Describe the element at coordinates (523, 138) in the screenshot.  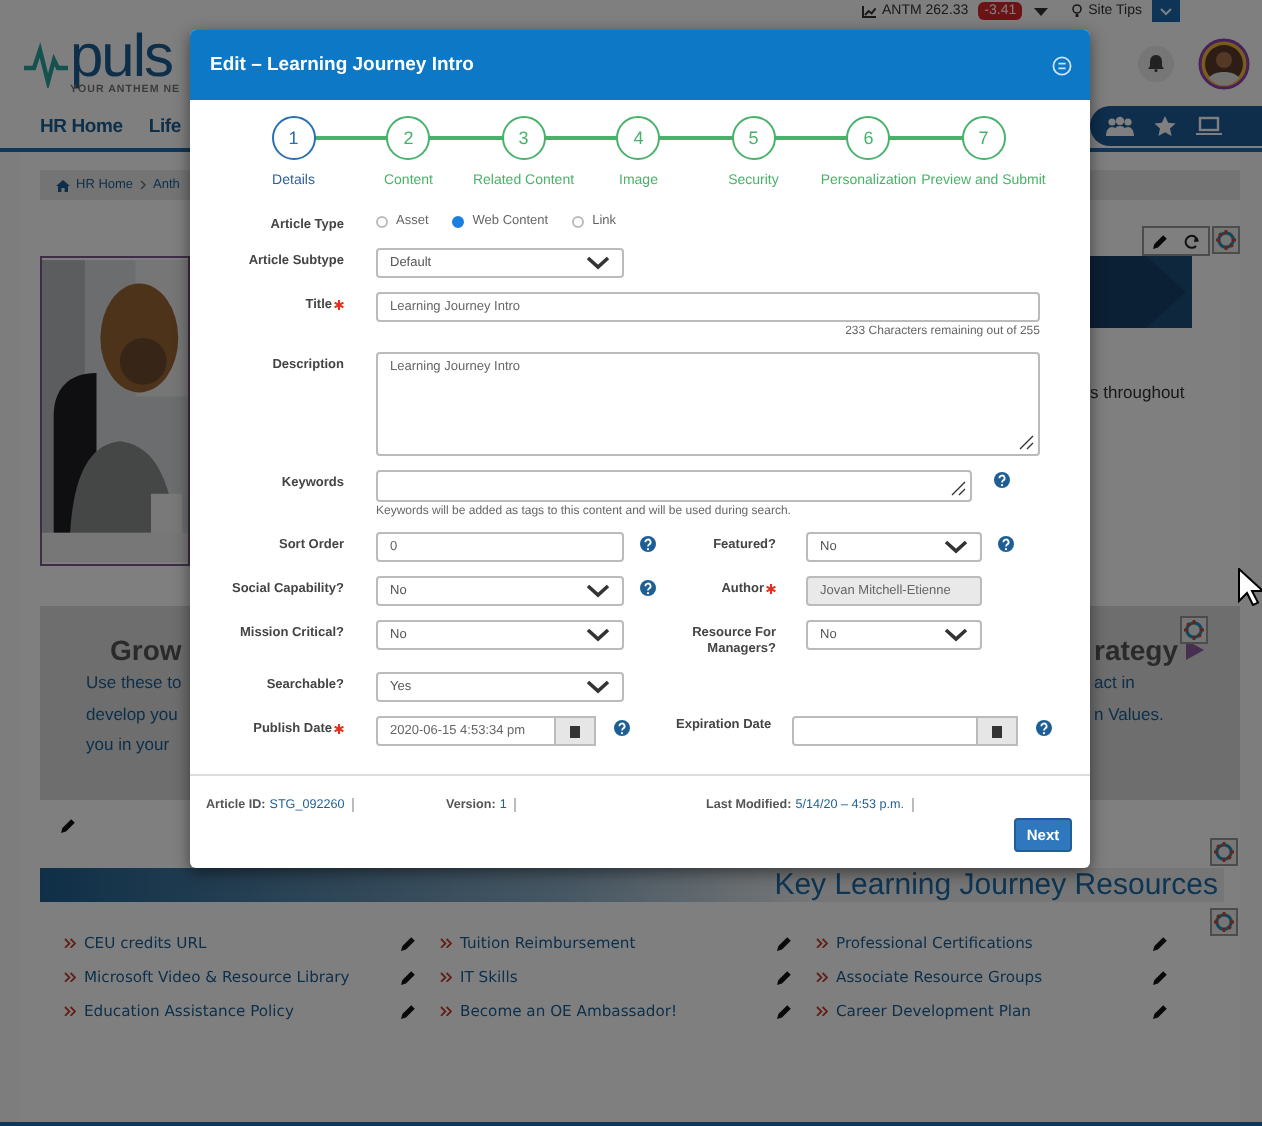
I see `step-circle: 3` at that location.